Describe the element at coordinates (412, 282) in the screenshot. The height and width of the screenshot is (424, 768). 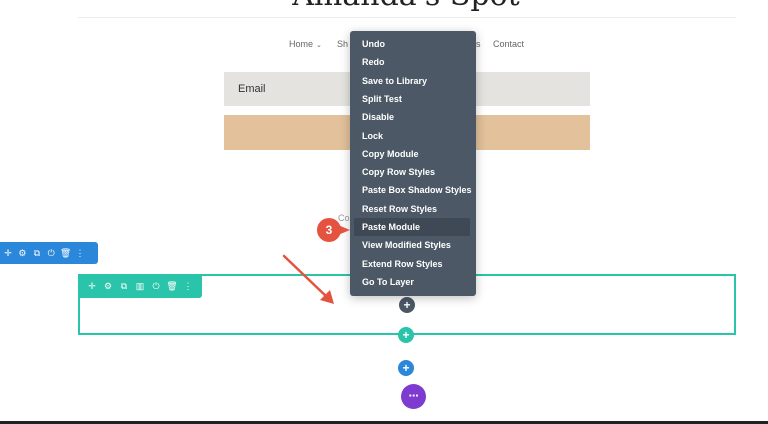
I see `menu-item-go-to-layer: Go To Layer` at that location.